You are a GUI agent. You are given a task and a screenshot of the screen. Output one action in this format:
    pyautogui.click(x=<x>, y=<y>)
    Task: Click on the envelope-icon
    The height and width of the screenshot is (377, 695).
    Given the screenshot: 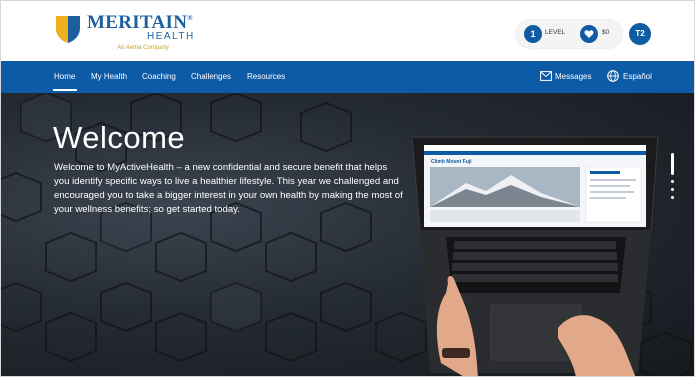 What is the action you would take?
    pyautogui.click(x=546, y=76)
    